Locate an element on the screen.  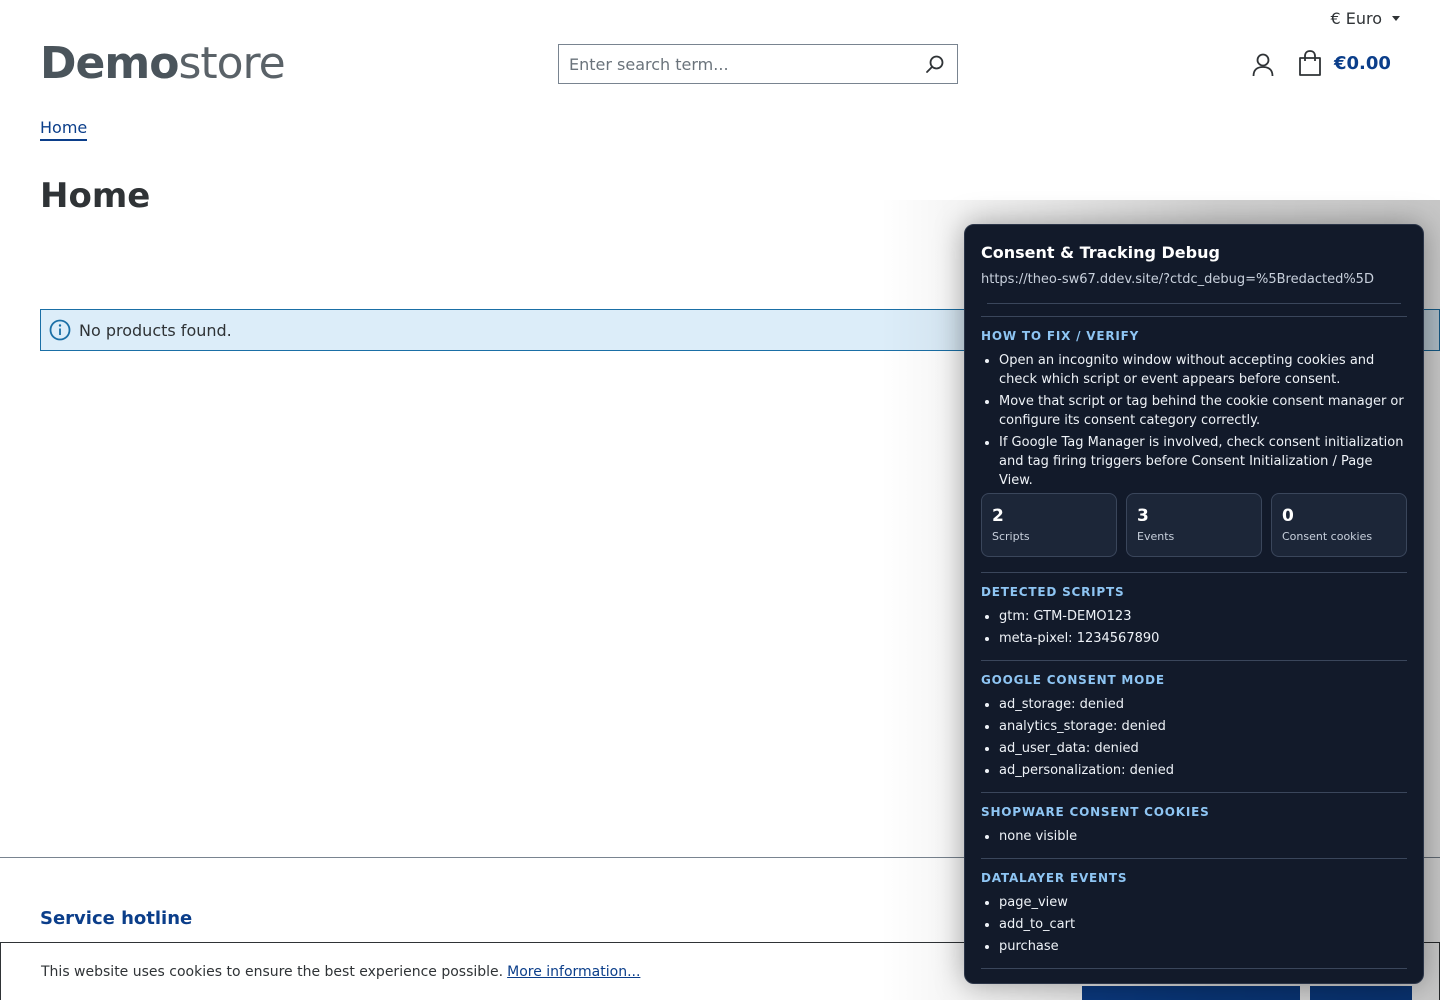
currency-selector: € Euro is located at coordinates (1365, 18).